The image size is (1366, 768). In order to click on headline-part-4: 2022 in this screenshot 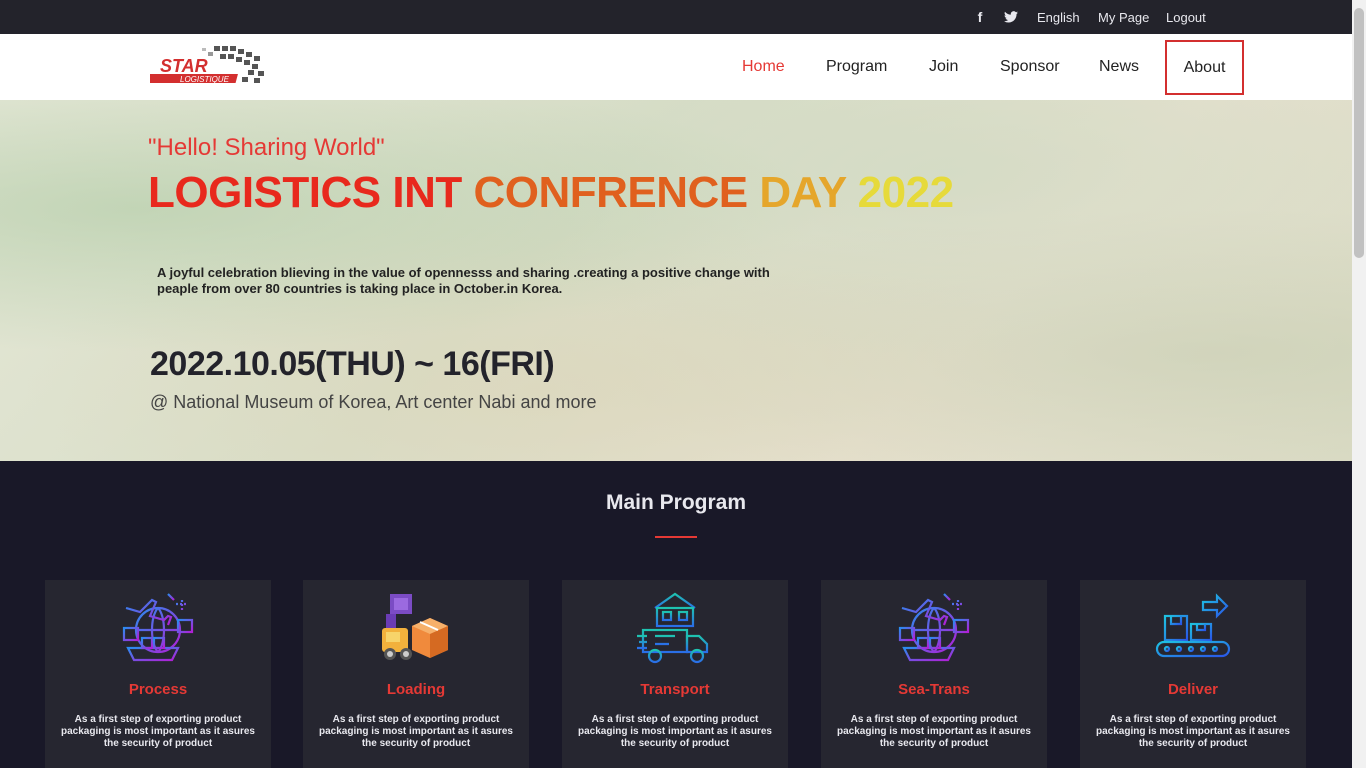, I will do `click(905, 192)`.